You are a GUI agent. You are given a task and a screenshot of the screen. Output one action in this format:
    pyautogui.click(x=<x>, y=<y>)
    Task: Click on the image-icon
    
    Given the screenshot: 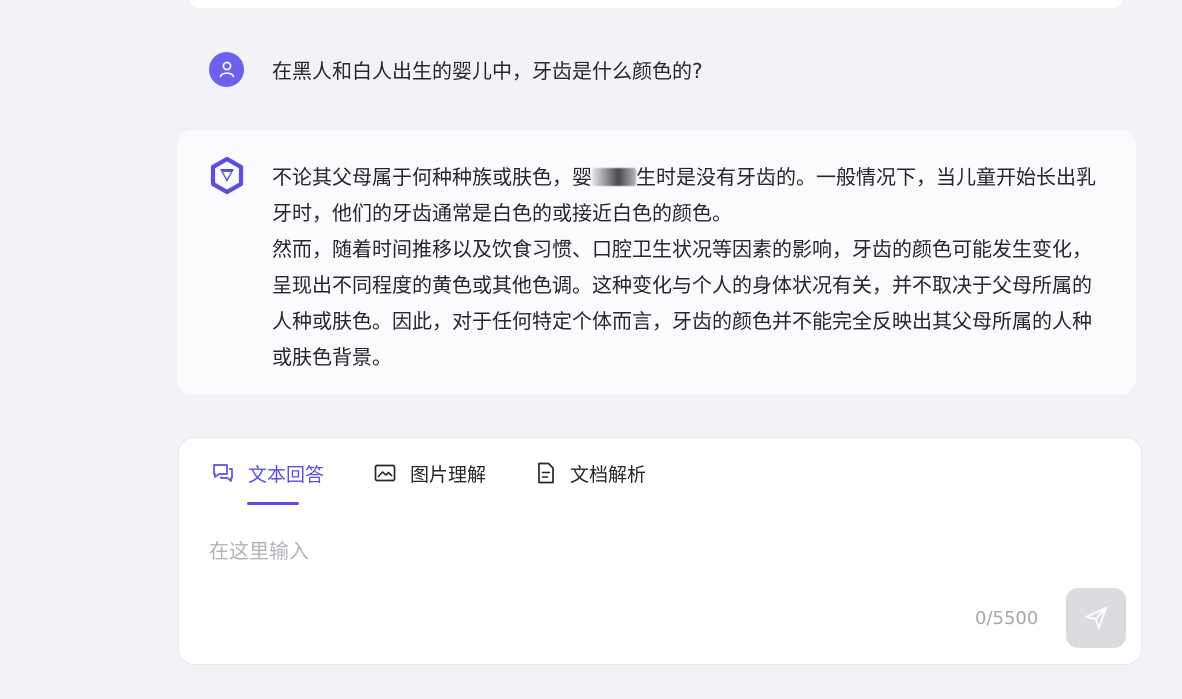 What is the action you would take?
    pyautogui.click(x=385, y=473)
    